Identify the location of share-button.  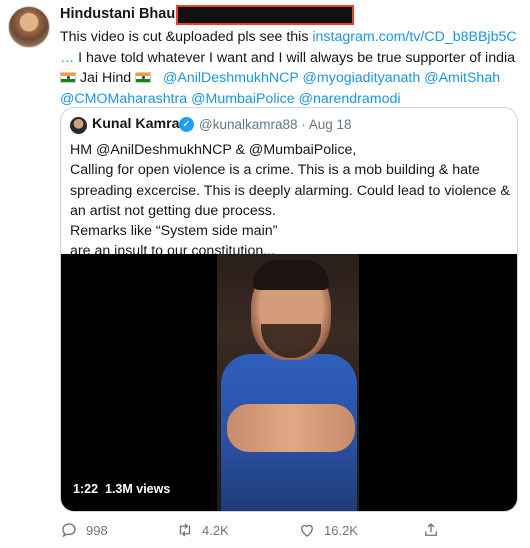
(431, 530).